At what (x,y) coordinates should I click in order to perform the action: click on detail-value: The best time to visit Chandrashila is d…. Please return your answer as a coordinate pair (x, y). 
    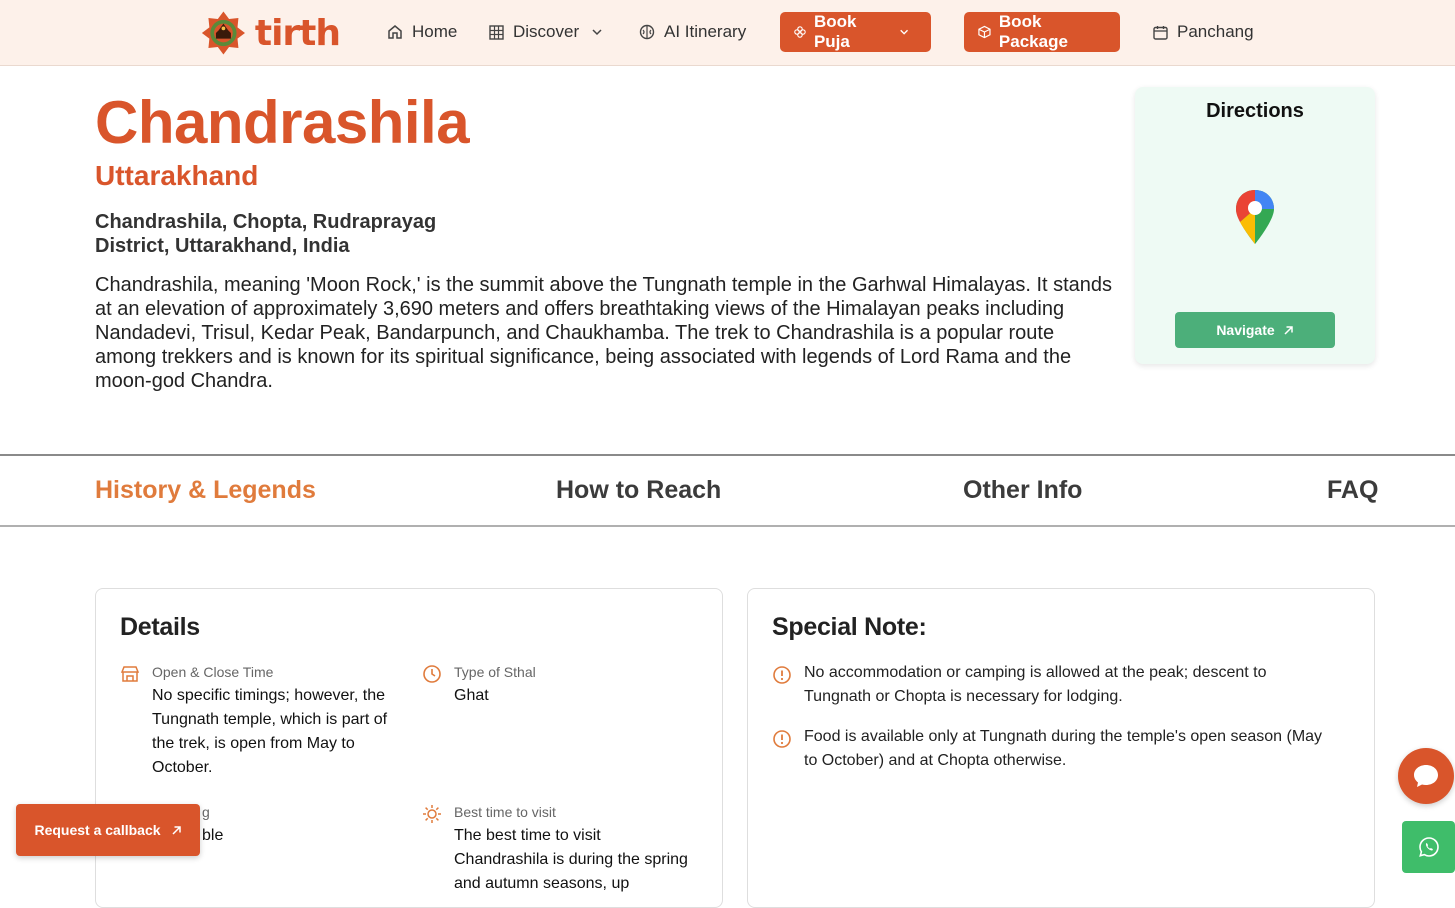
    Looking at the image, I should click on (571, 859).